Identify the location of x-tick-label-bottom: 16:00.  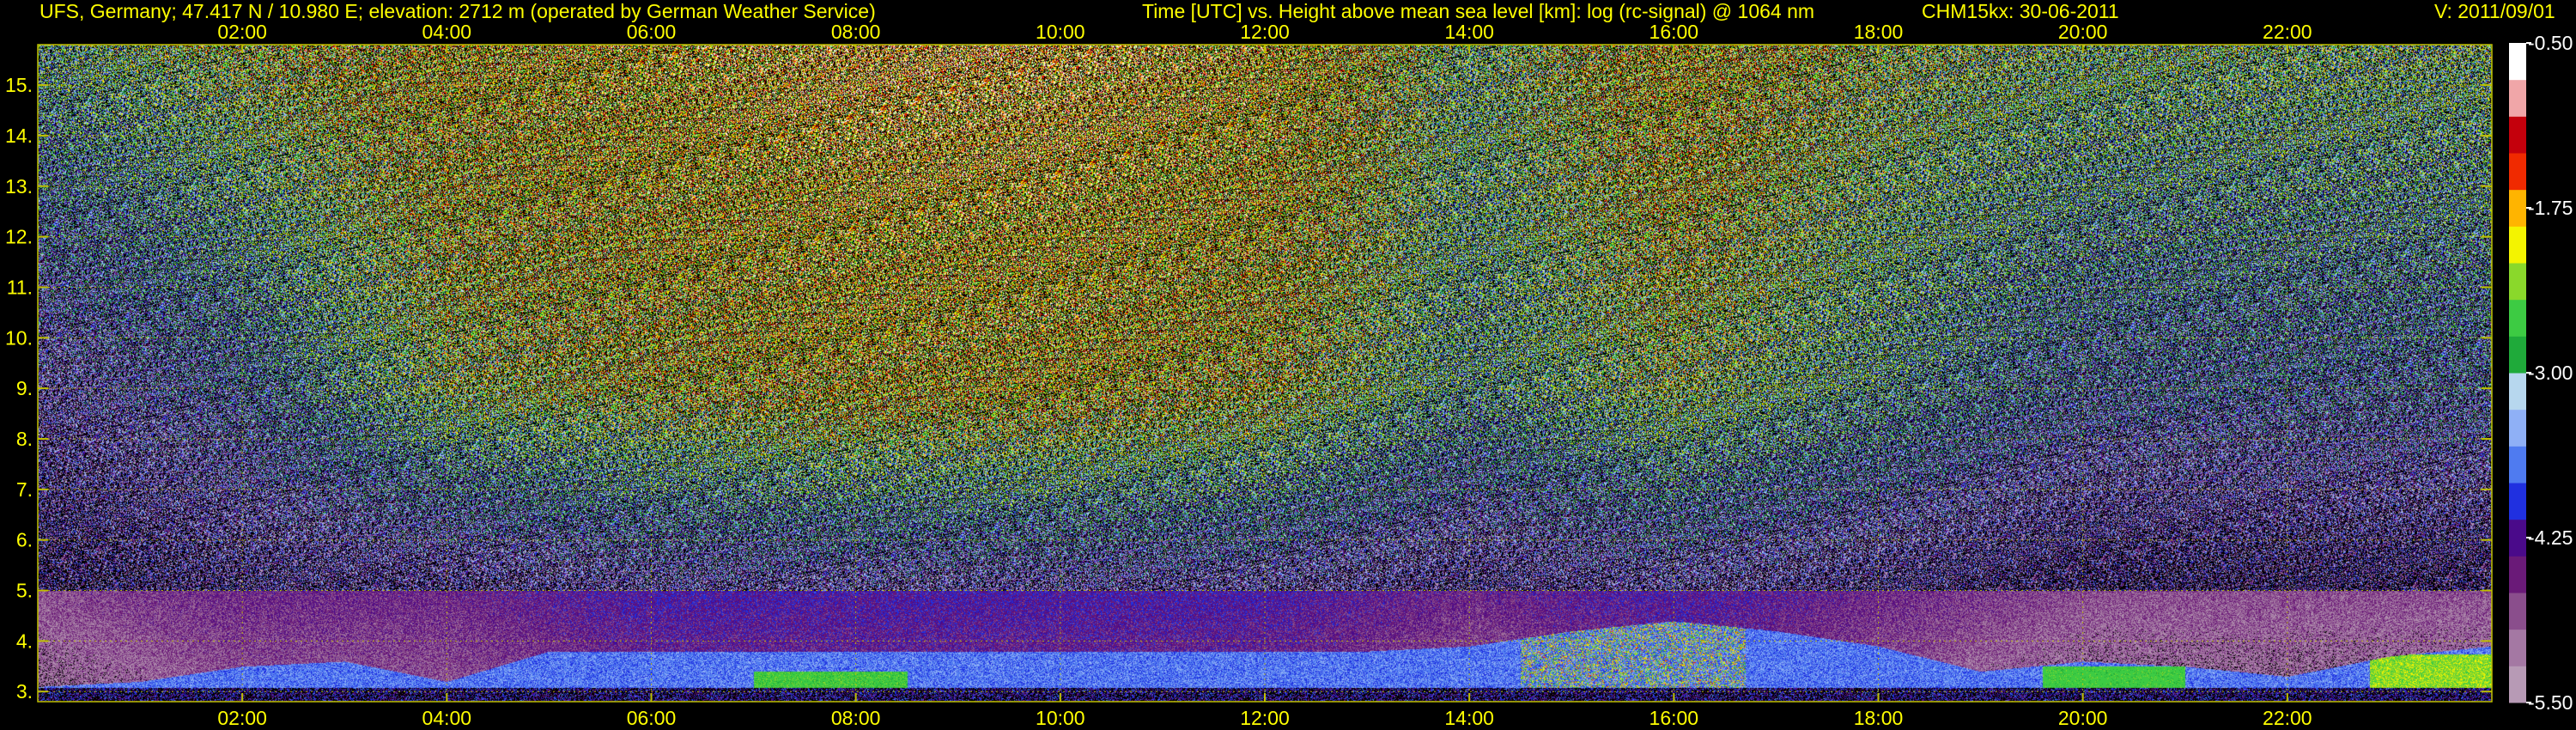
(1674, 718).